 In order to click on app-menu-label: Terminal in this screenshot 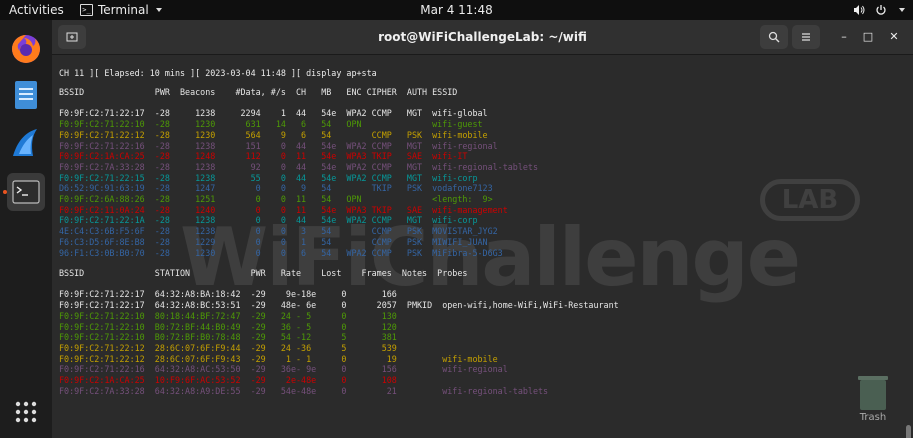, I will do `click(123, 10)`.